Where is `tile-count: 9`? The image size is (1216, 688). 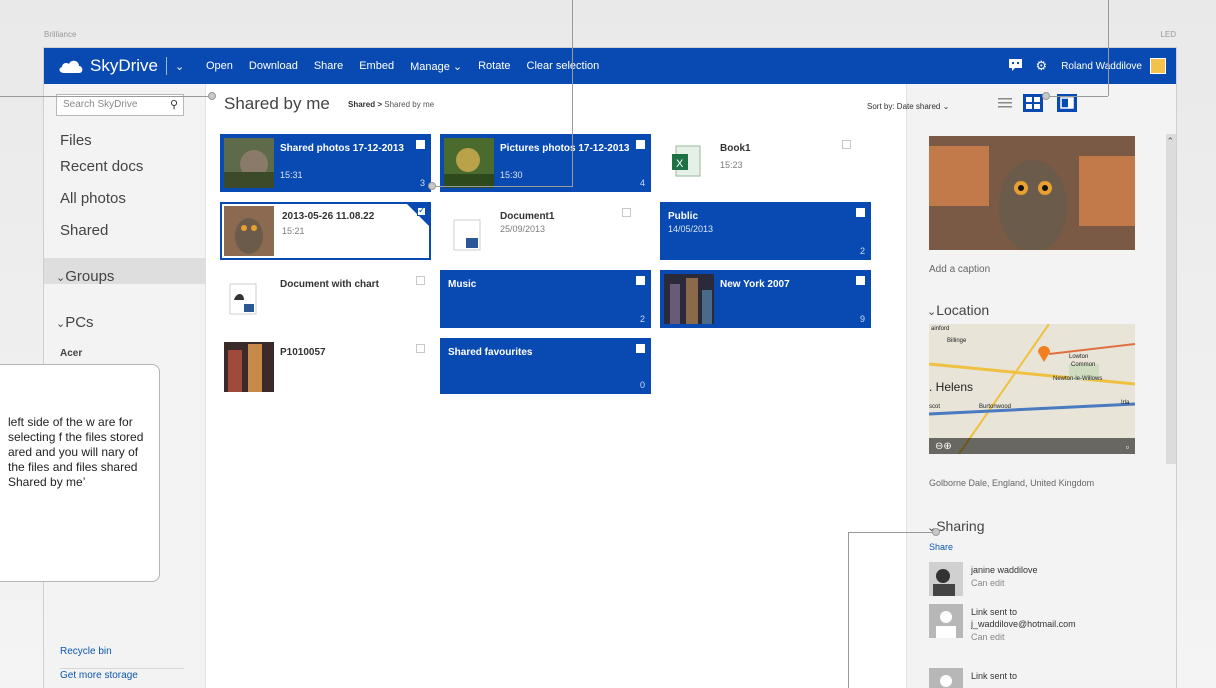
tile-count: 9 is located at coordinates (862, 319).